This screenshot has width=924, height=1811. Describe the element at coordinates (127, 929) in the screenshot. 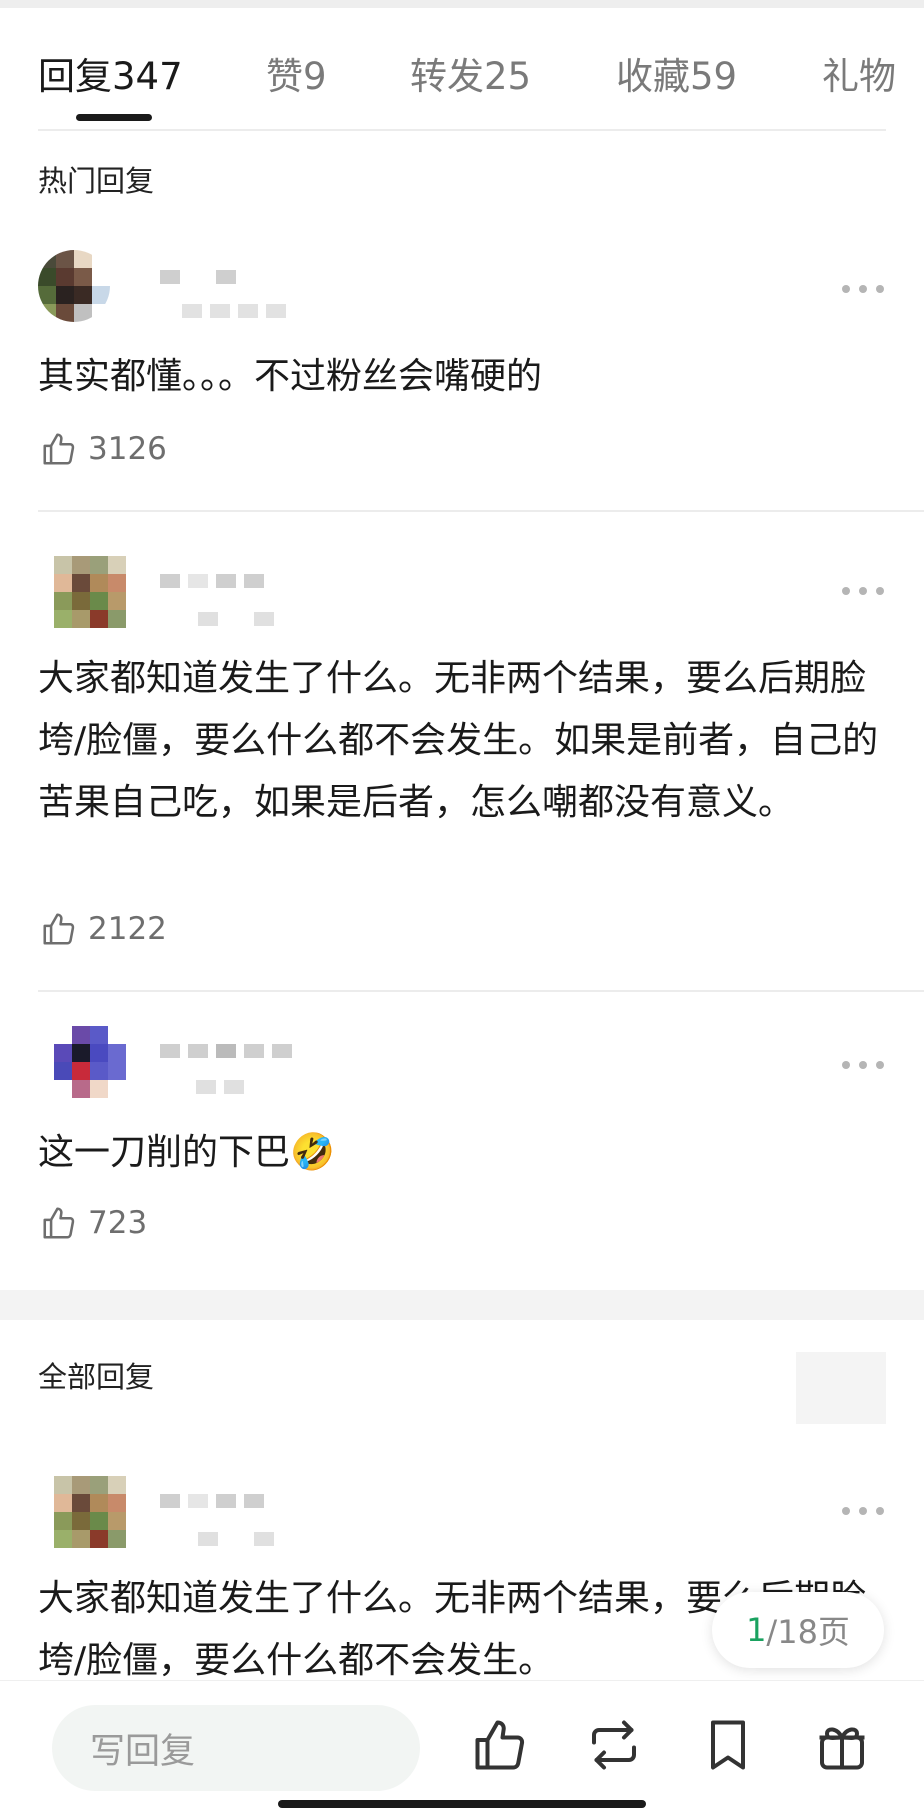

I see `like-count: 2122` at that location.